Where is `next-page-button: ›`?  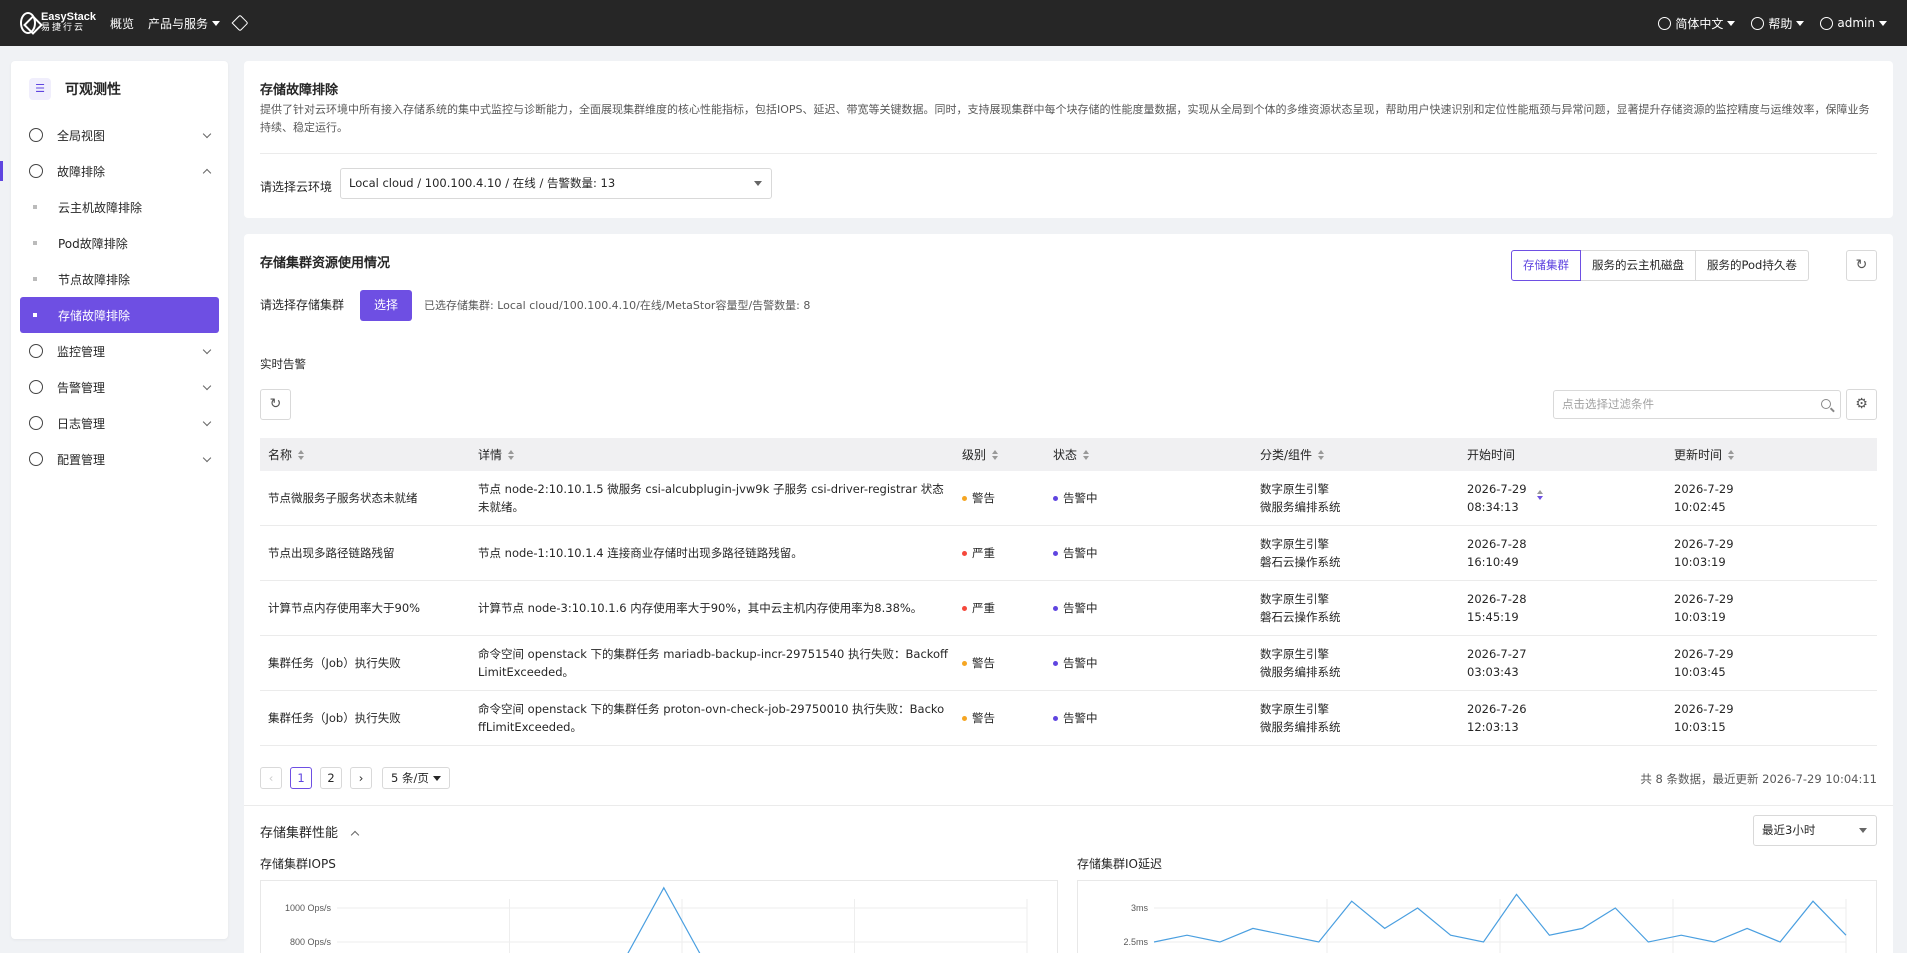
next-page-button: › is located at coordinates (361, 778).